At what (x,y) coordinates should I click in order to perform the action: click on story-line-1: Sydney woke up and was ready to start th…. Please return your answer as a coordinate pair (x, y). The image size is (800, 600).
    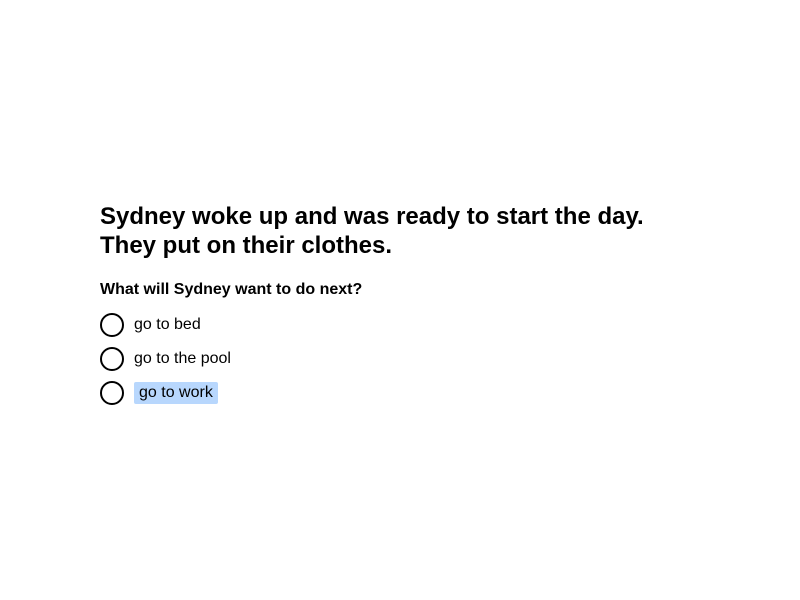
    Looking at the image, I should click on (372, 216).